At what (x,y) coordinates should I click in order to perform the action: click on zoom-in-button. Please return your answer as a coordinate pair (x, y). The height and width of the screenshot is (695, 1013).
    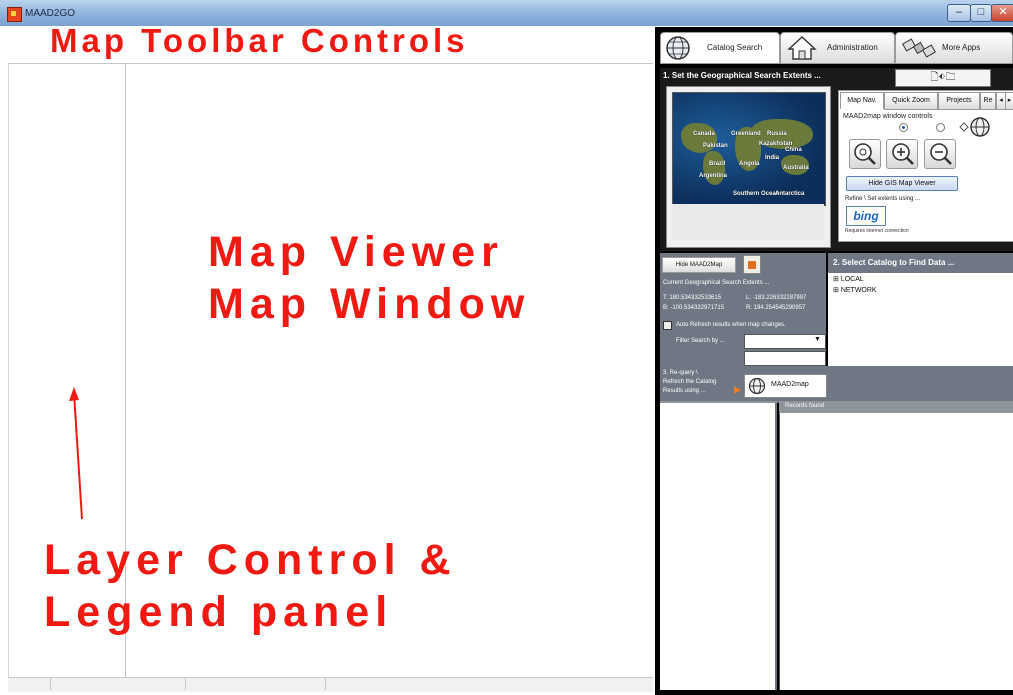
    Looking at the image, I should click on (902, 154).